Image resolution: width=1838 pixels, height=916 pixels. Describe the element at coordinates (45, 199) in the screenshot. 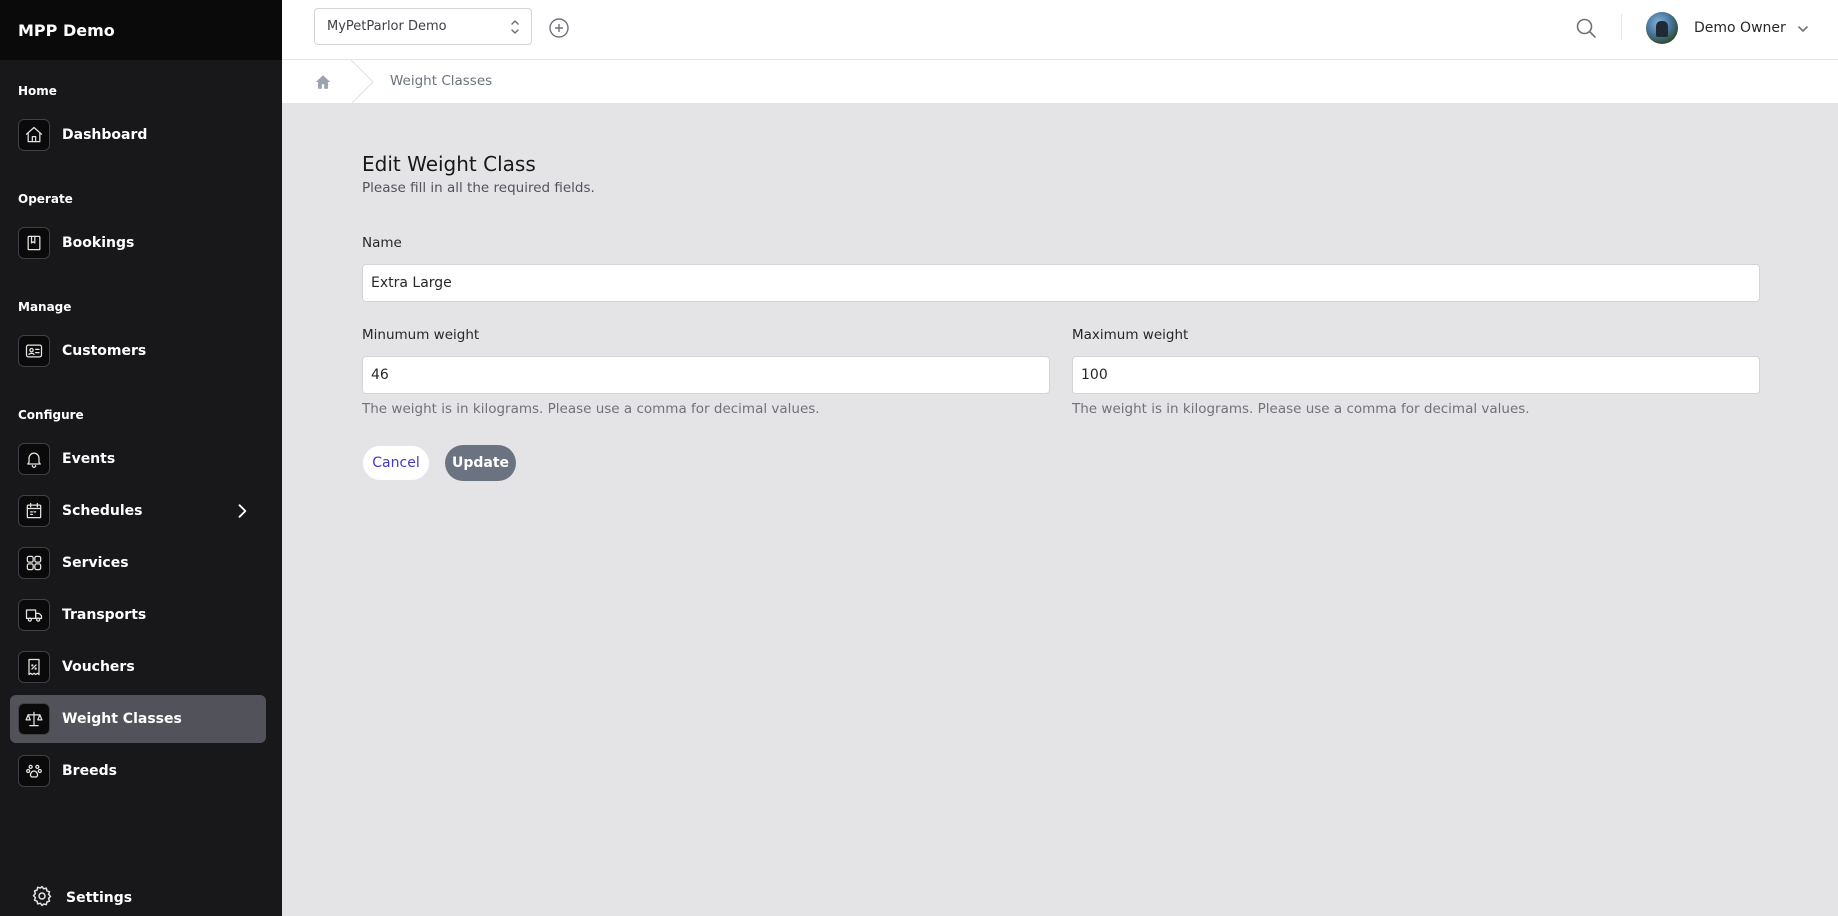

I see `section-title-operate: Operate` at that location.